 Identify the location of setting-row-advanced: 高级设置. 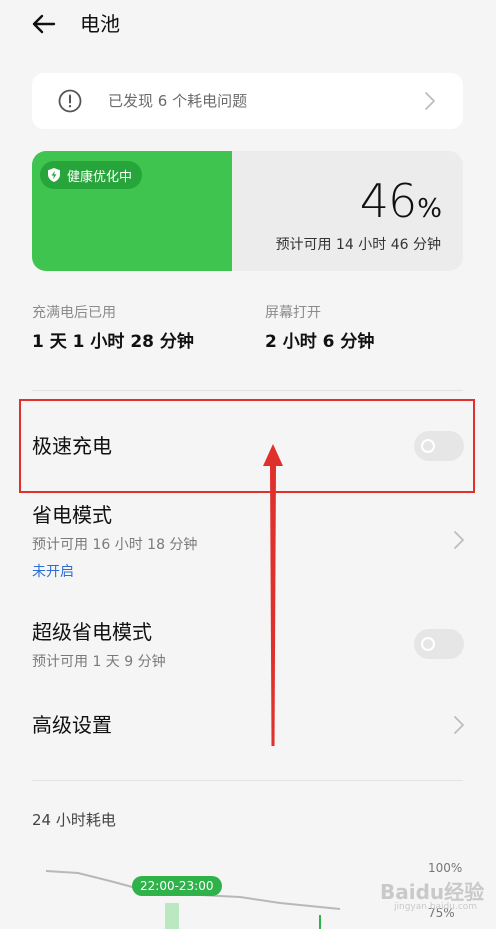
(247, 726).